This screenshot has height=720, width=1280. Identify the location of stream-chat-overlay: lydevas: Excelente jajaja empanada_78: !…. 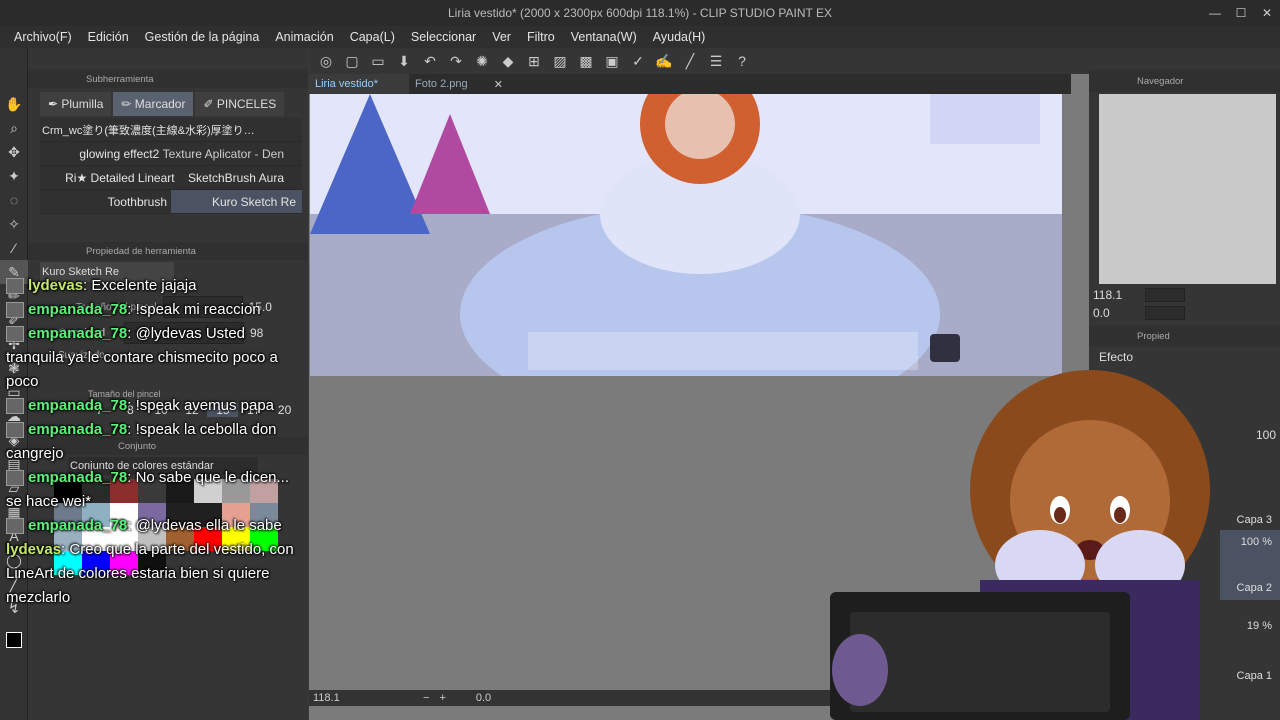
(156, 494).